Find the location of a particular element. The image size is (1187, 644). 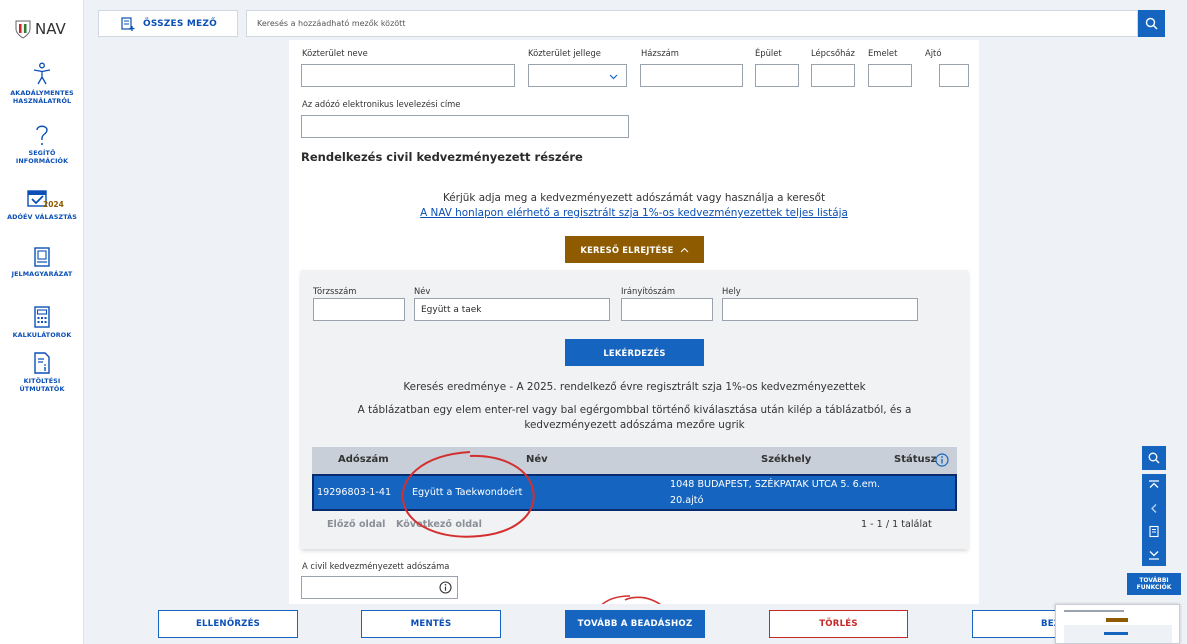

building-input is located at coordinates (777, 75).